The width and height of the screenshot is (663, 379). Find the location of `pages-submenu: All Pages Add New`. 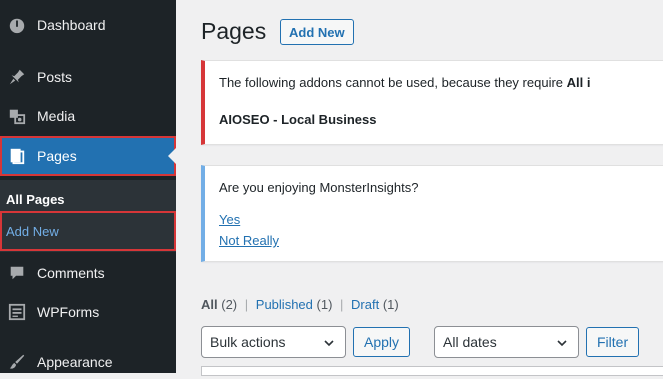

pages-submenu: All Pages Add New is located at coordinates (88, 216).